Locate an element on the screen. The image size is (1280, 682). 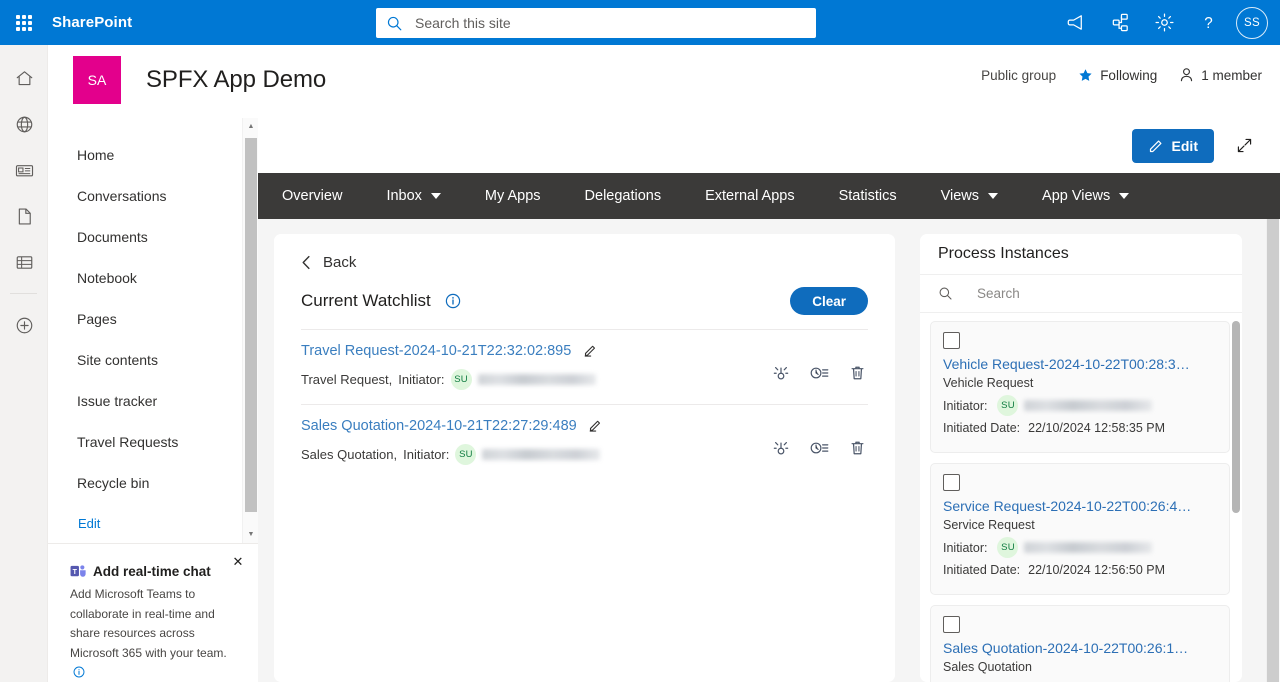
watchlist-row-actions is located at coordinates (820, 362).